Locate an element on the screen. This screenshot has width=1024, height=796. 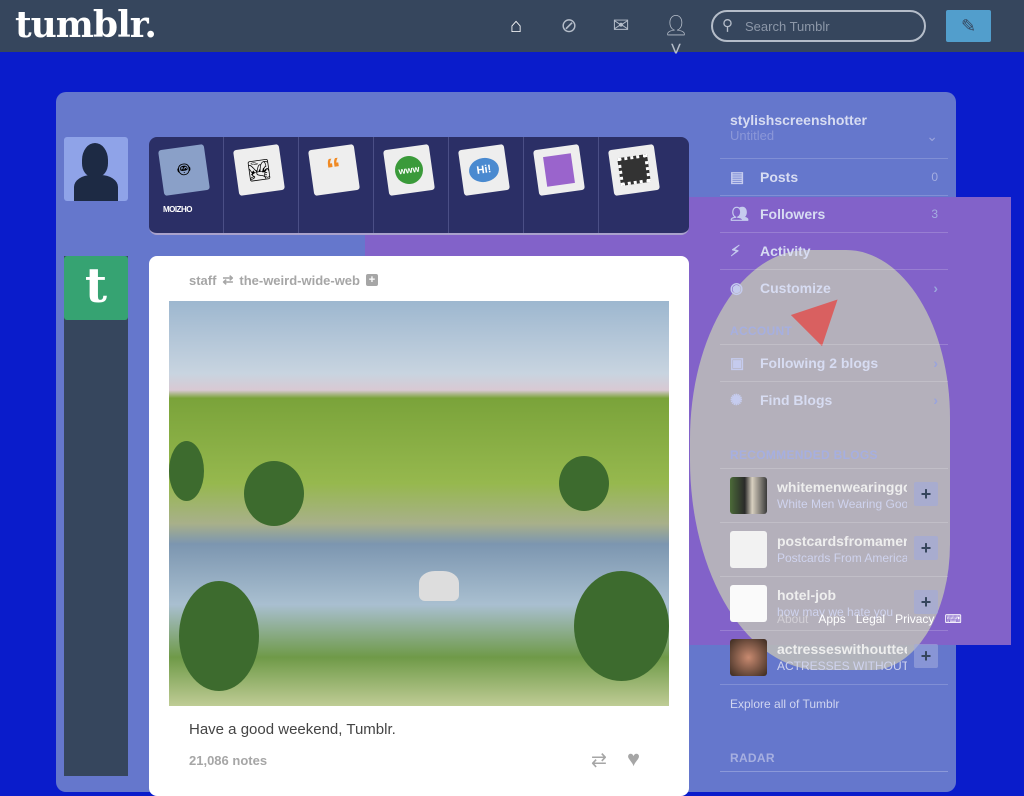
eye-icon: ◉ is located at coordinates (737, 288).